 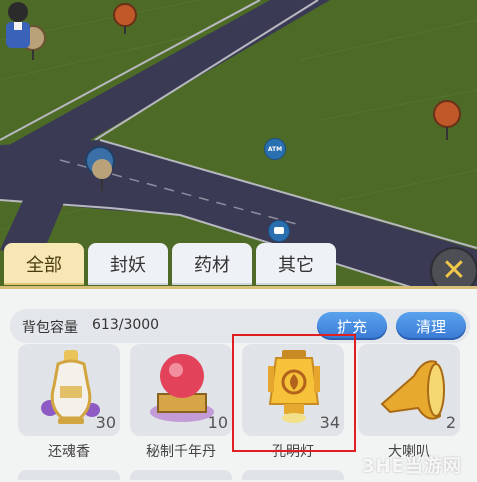 What do you see at coordinates (294, 393) in the screenshot?
I see `highlight-box` at bounding box center [294, 393].